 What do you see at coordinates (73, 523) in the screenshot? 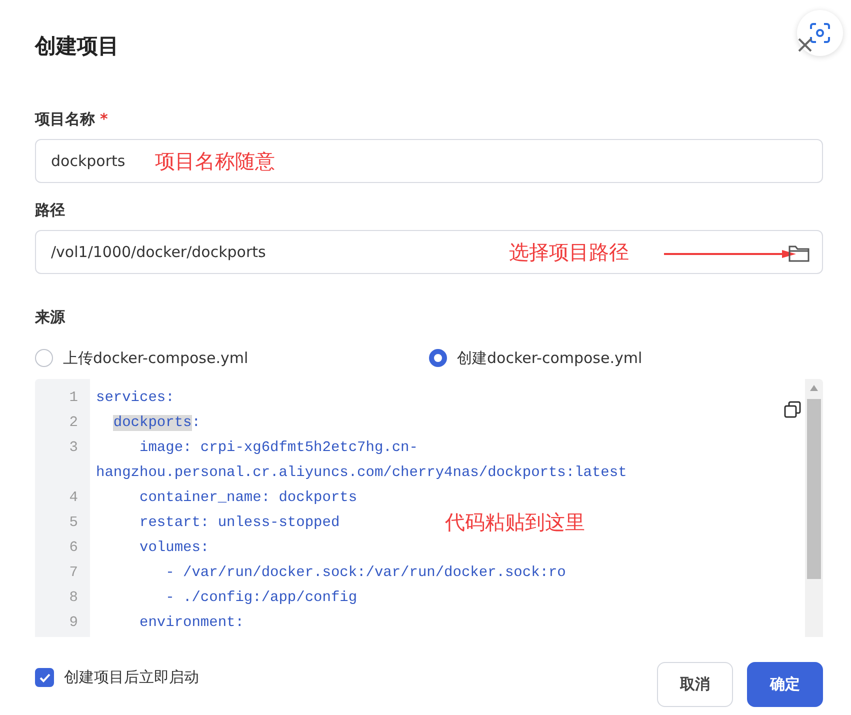
I see `line-number: 5` at bounding box center [73, 523].